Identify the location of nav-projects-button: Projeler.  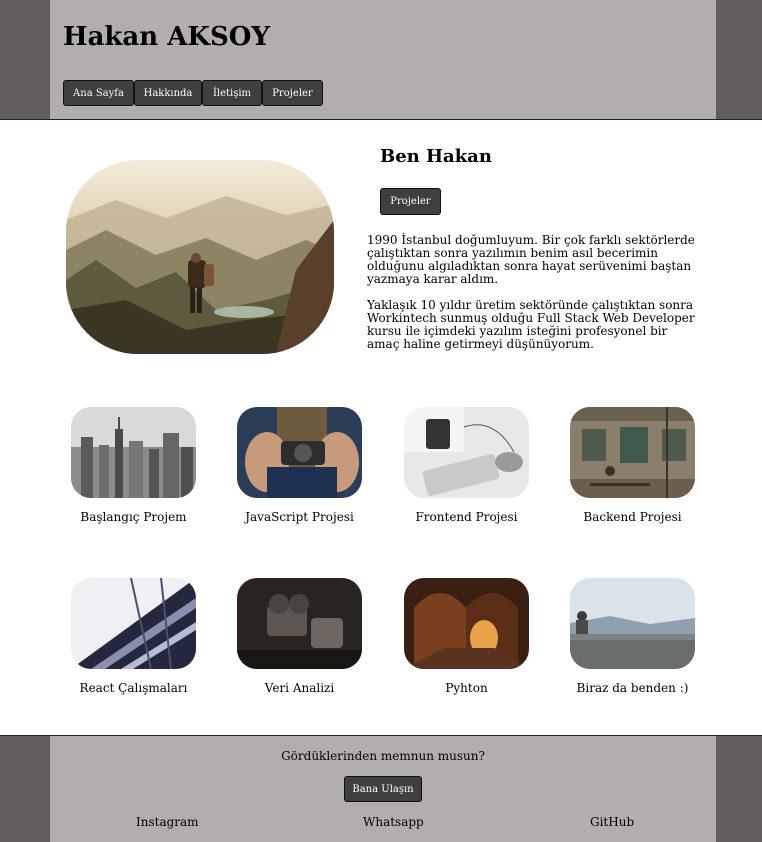
(292, 93).